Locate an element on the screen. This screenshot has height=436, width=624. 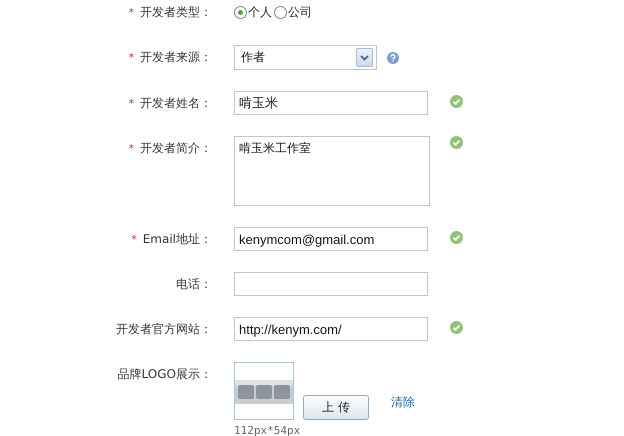
field-label: 开发者类型： is located at coordinates (176, 12).